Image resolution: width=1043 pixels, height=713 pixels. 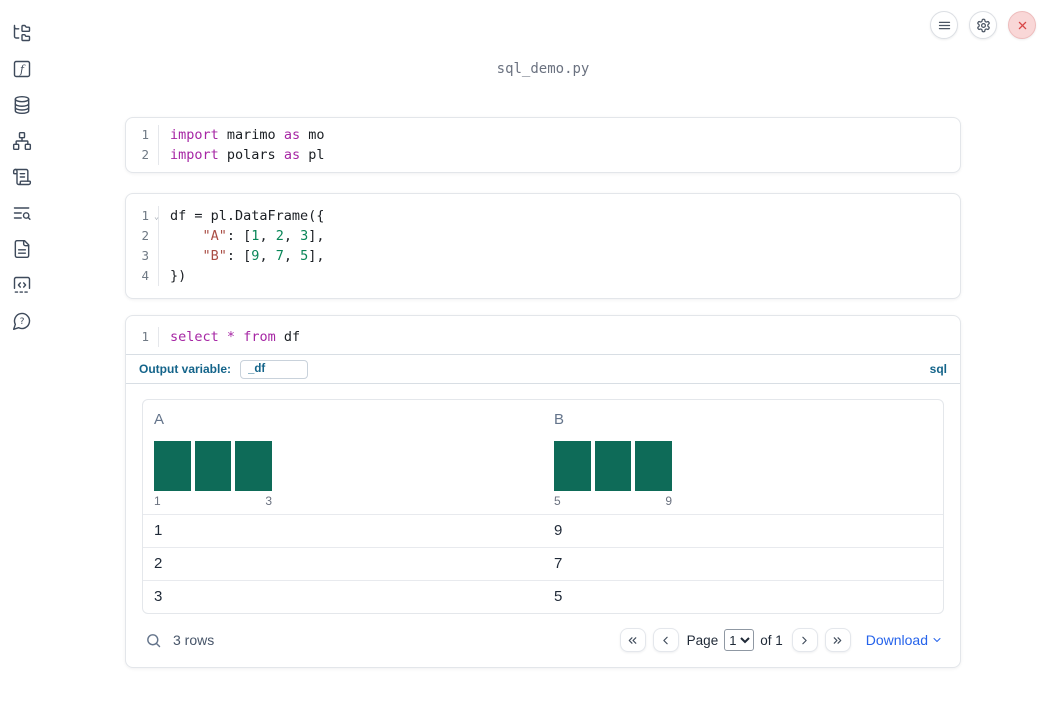 I want to click on last-page-button, so click(x=837, y=640).